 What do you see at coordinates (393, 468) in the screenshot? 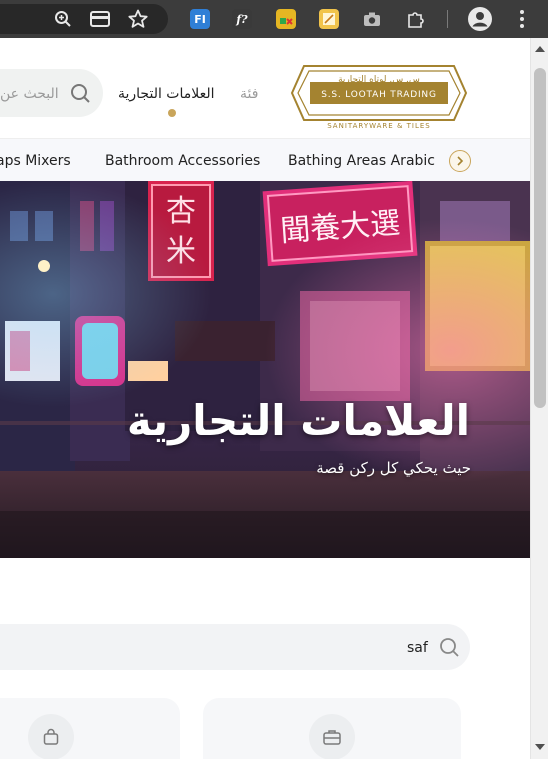
I see `hero-subtitle: حيث يحكي كل ركن قصة` at bounding box center [393, 468].